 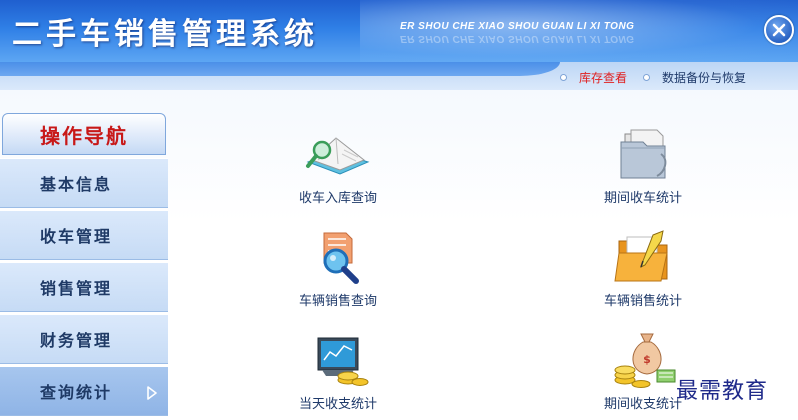 I want to click on chevron-right-icon, so click(x=152, y=393).